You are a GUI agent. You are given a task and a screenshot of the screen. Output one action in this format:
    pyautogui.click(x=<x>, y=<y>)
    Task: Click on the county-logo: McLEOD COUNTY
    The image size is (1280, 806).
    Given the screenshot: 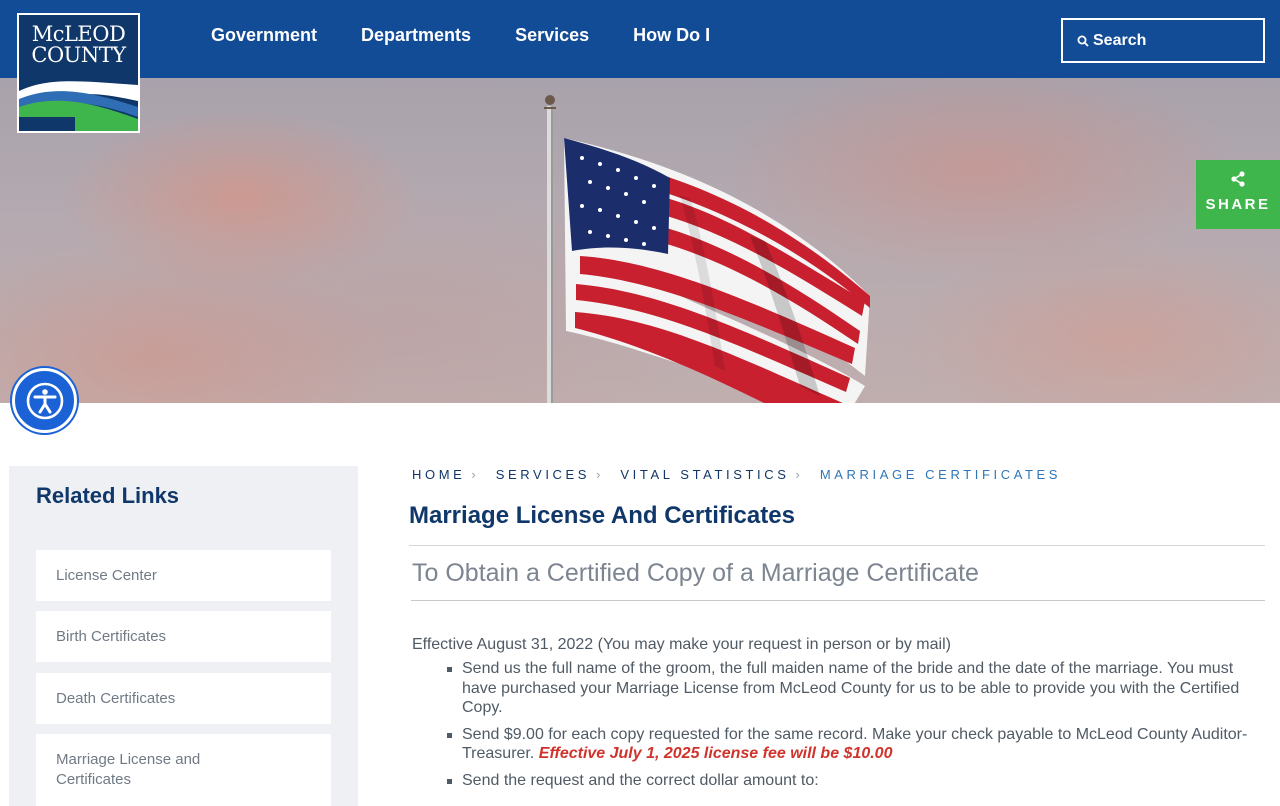 What is the action you would take?
    pyautogui.click(x=78, y=73)
    